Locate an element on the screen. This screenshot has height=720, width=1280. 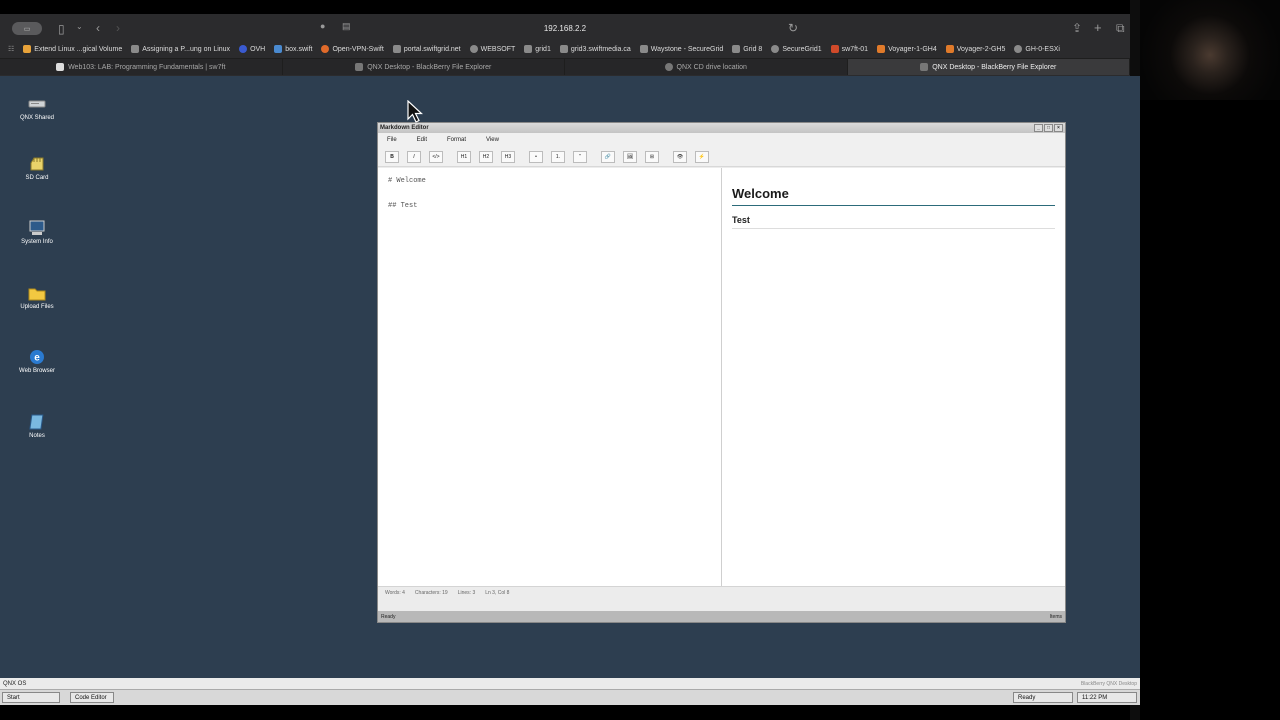
bookmark-label: grid3.swiftmedia.ca is located at coordinates (600, 49).